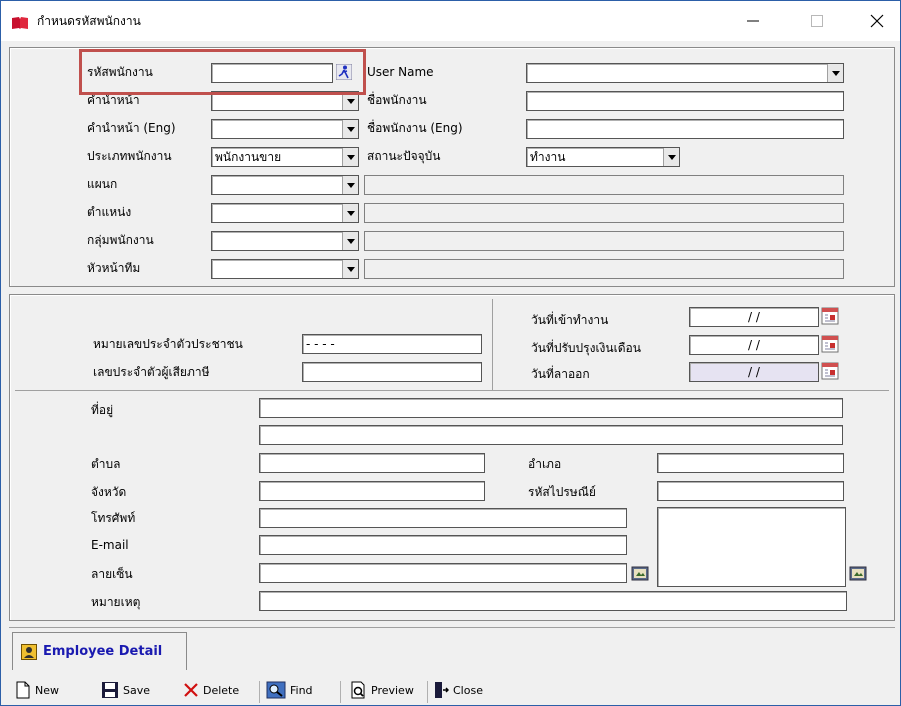  Describe the element at coordinates (285, 157) in the screenshot. I see `employee-type-select: พนักงานขาย` at that location.